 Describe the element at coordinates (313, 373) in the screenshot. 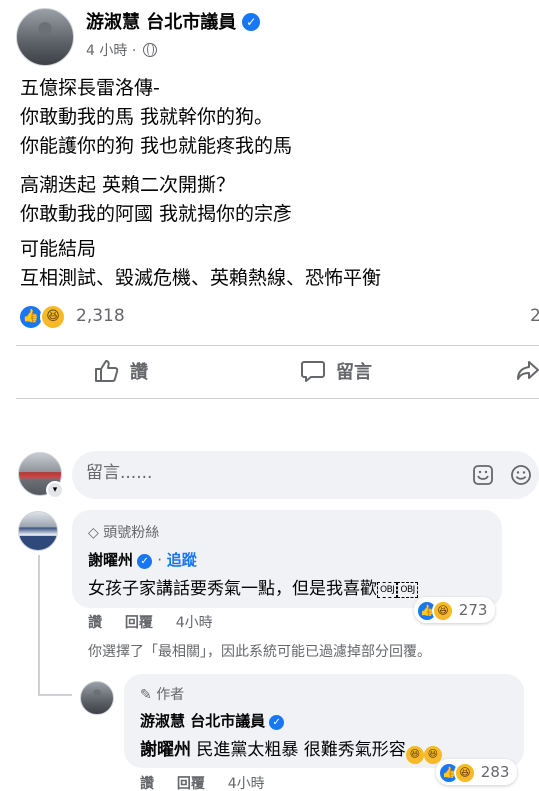

I see `comment-bubble-icon` at that location.